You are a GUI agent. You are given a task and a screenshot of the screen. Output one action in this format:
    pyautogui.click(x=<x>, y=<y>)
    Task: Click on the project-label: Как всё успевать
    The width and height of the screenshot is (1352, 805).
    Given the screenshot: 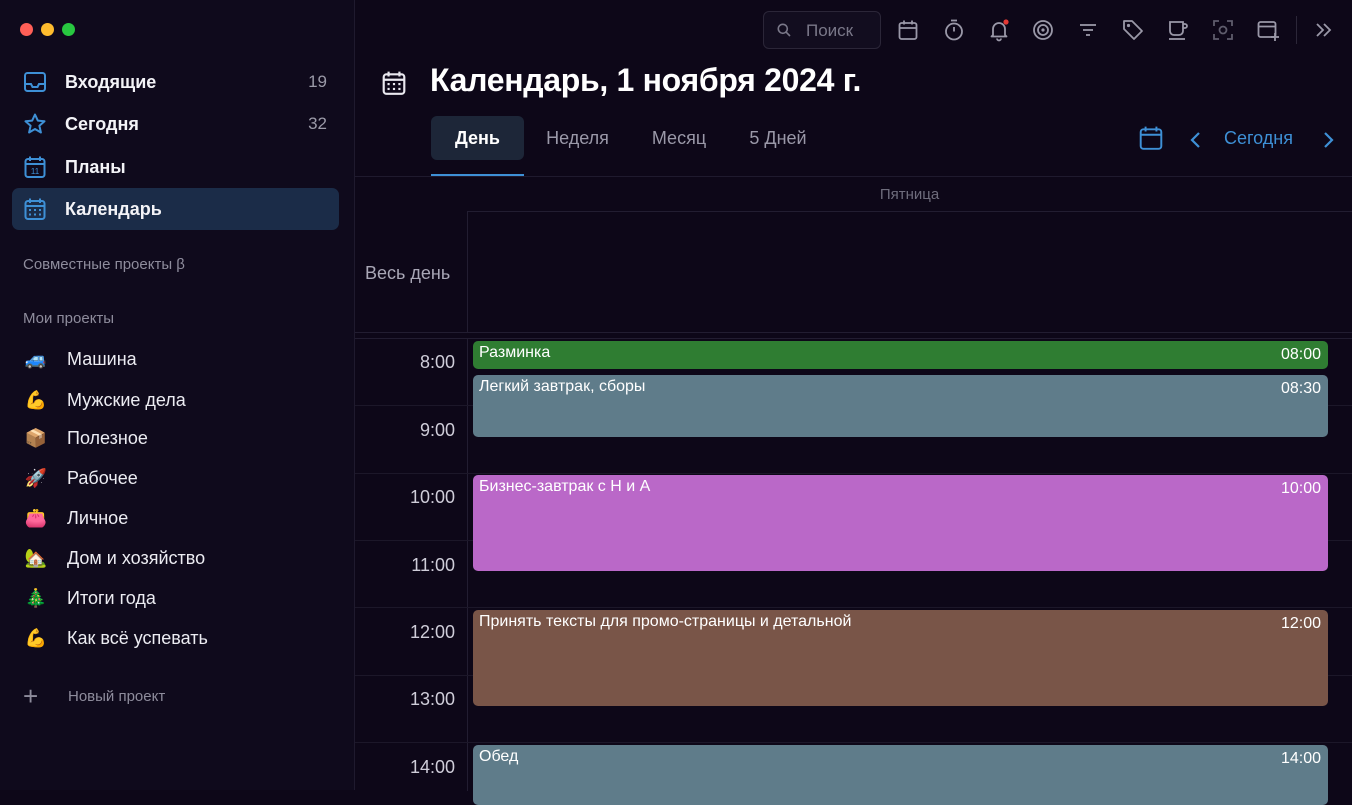 What is the action you would take?
    pyautogui.click(x=137, y=637)
    